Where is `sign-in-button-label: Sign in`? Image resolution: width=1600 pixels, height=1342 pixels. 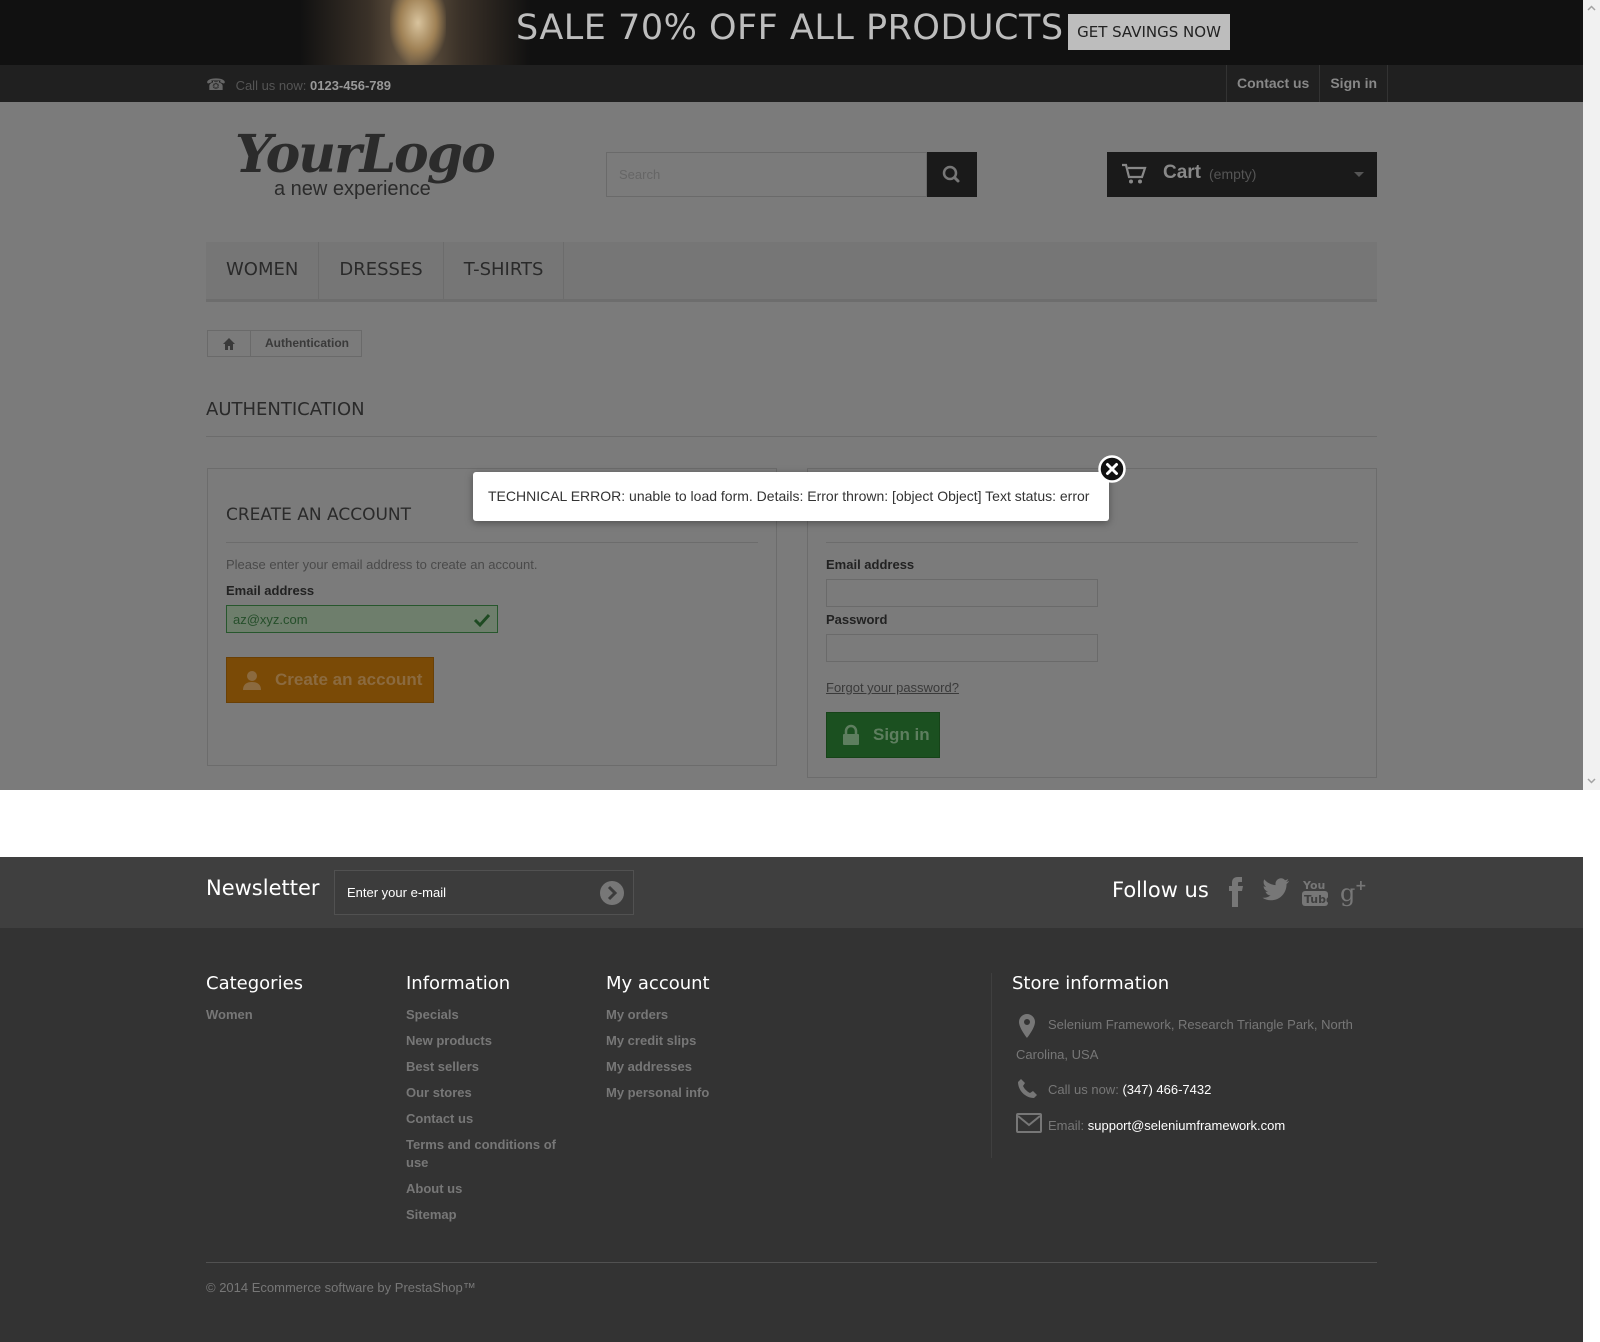
sign-in-button-label: Sign in is located at coordinates (901, 734).